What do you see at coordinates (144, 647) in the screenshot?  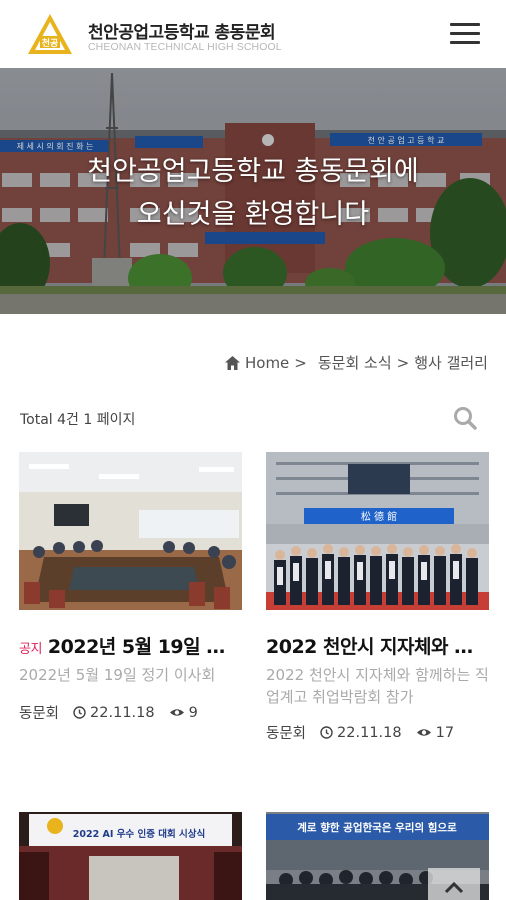 I see `card-title-text: 2022년 5월 19일 정기 이사회` at bounding box center [144, 647].